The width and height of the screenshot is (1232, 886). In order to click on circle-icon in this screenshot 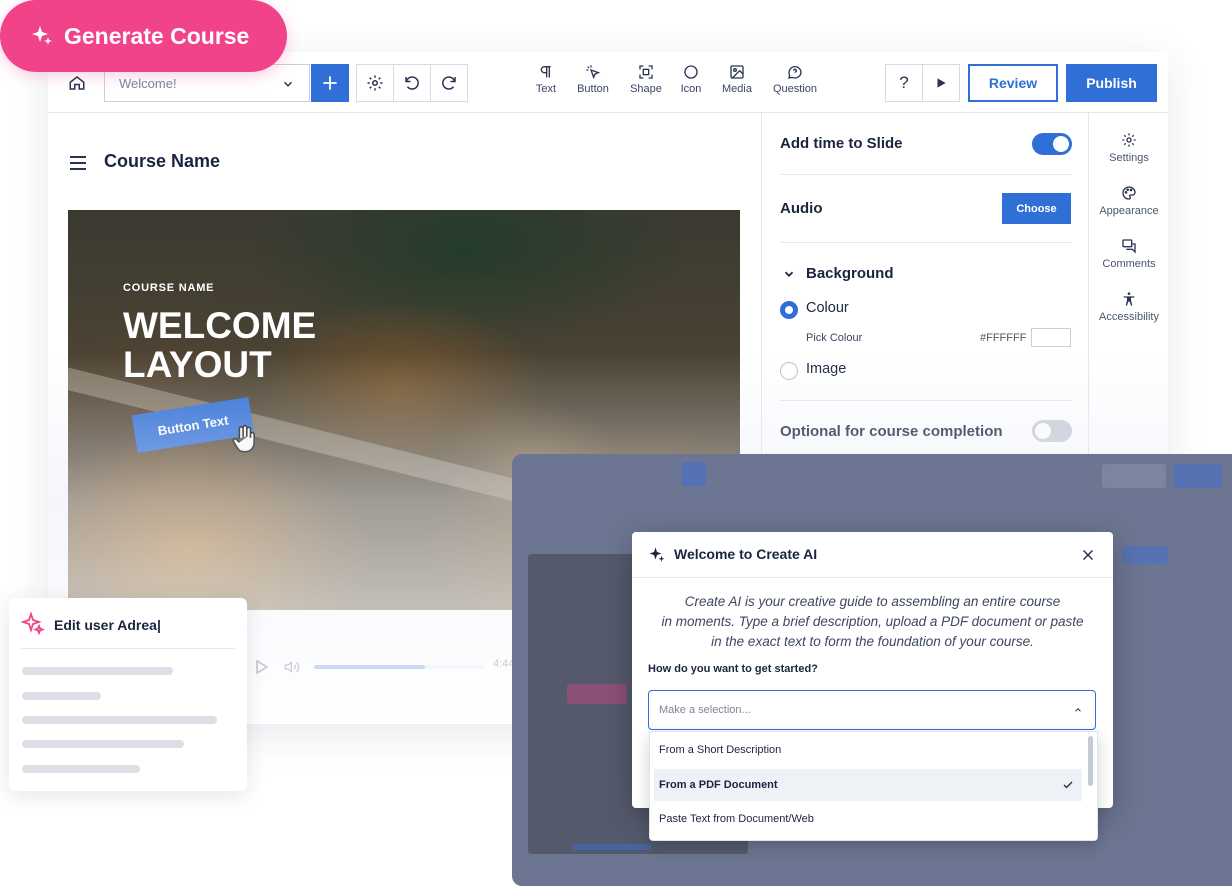, I will do `click(691, 72)`.